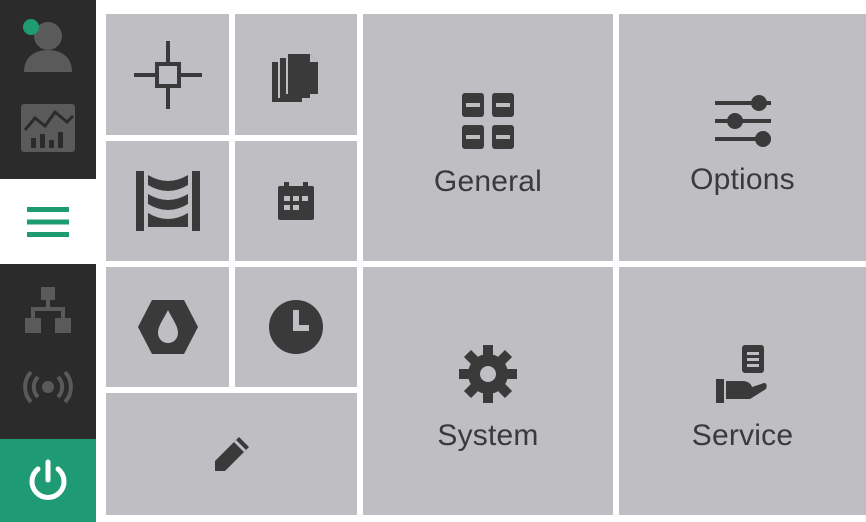  I want to click on chart-monitor-icon, so click(48, 128).